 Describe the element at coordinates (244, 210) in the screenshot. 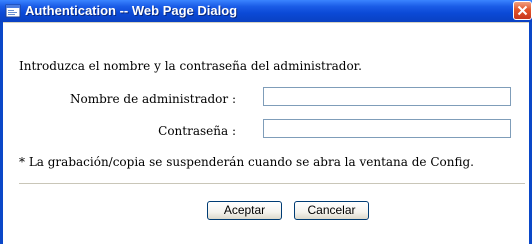

I see `accept-button: Aceptar` at that location.